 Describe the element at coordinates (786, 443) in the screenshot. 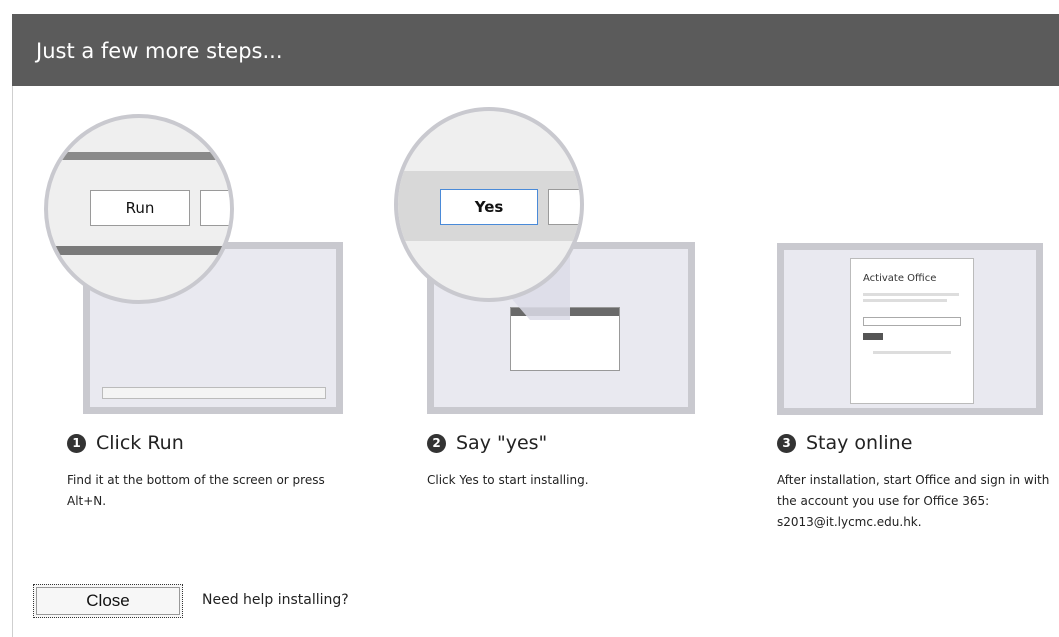

I see `step-number-badge: 3` at that location.